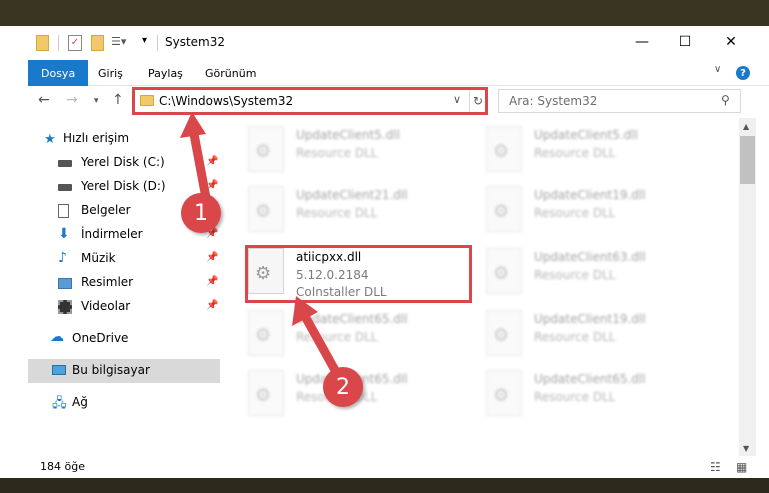 The width and height of the screenshot is (769, 493). What do you see at coordinates (343, 387) in the screenshot?
I see `step-badge-2: 2` at bounding box center [343, 387].